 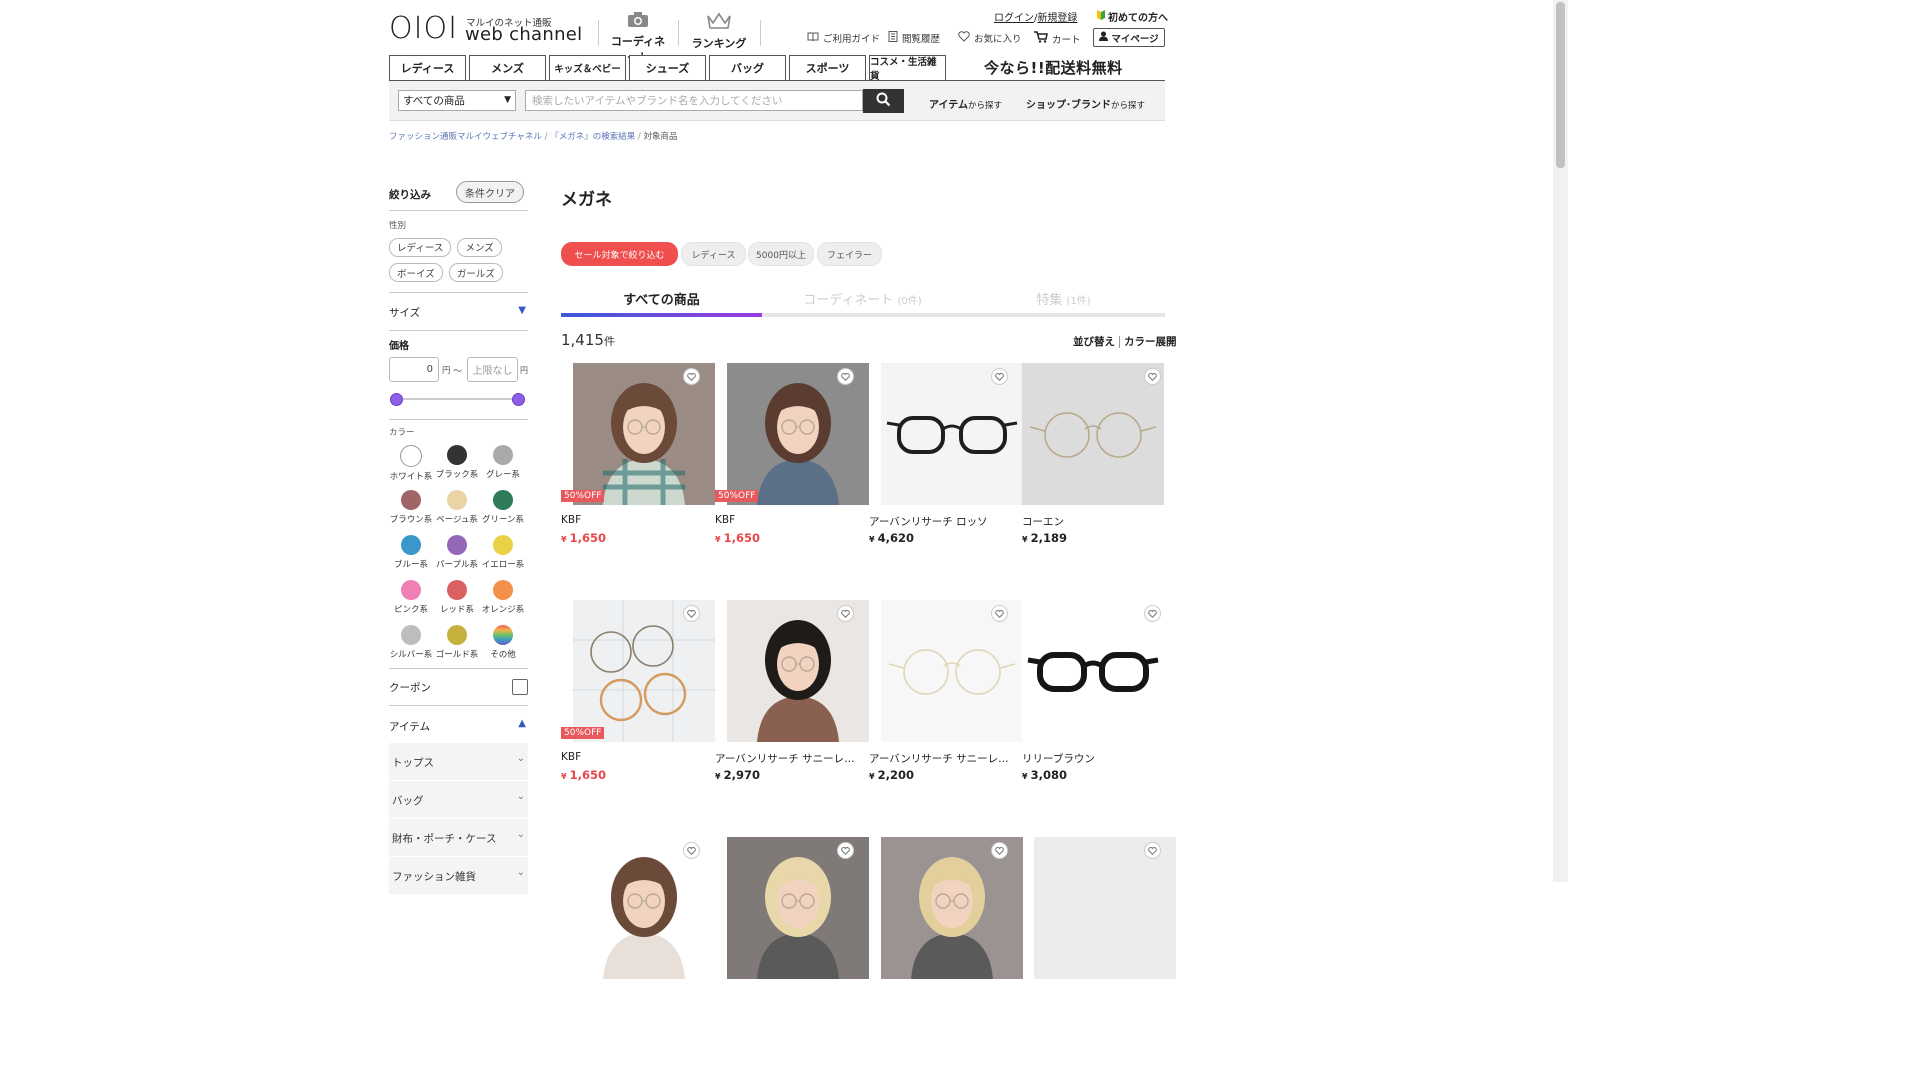 I want to click on item-category-accessories: ファッション雑貨 ⌄, so click(x=458, y=876).